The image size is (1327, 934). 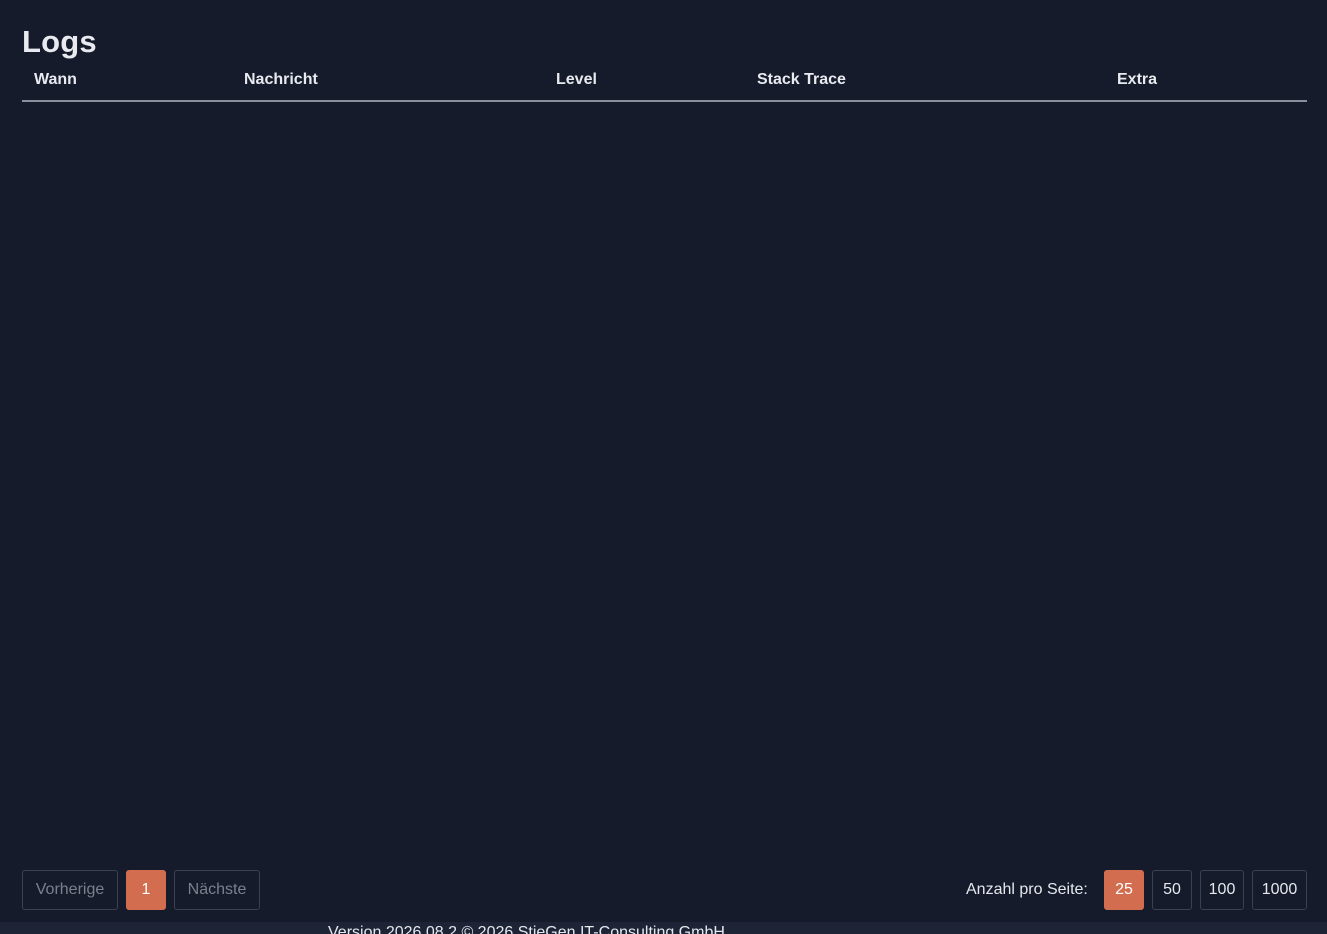 What do you see at coordinates (70, 890) in the screenshot?
I see `previous-page-button: Vorherige` at bounding box center [70, 890].